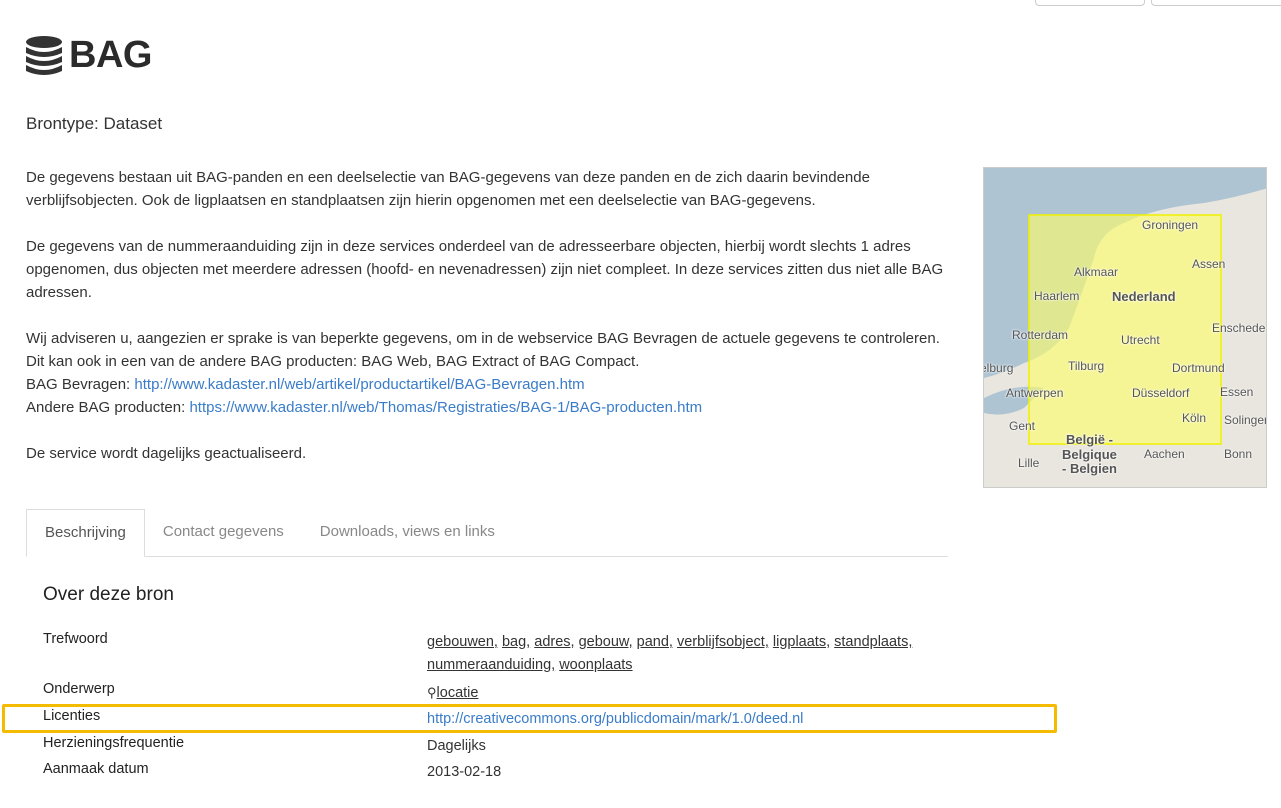 This screenshot has width=1281, height=808. What do you see at coordinates (1238, 454) in the screenshot?
I see `map-label: Bonn` at bounding box center [1238, 454].